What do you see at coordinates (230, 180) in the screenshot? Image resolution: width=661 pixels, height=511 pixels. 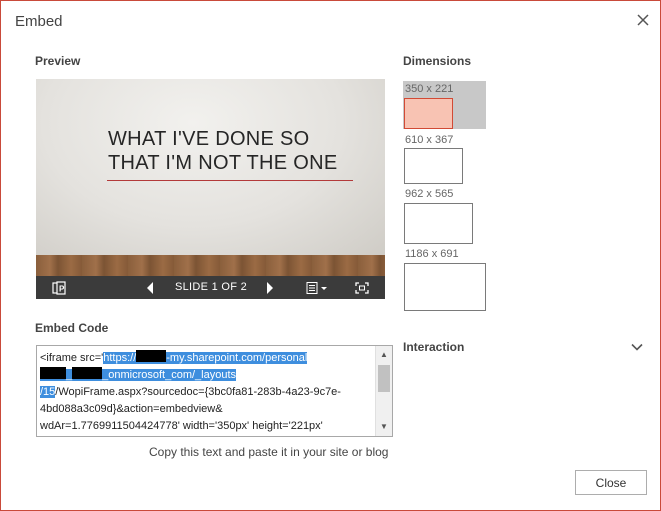 I see `slide-title-underline` at bounding box center [230, 180].